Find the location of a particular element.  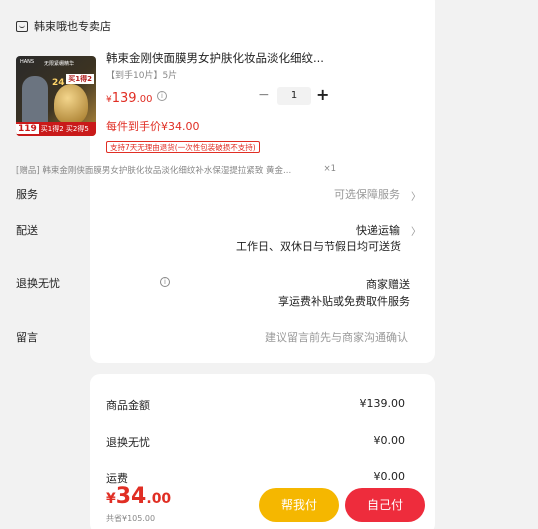

mask-image is located at coordinates (71, 104).